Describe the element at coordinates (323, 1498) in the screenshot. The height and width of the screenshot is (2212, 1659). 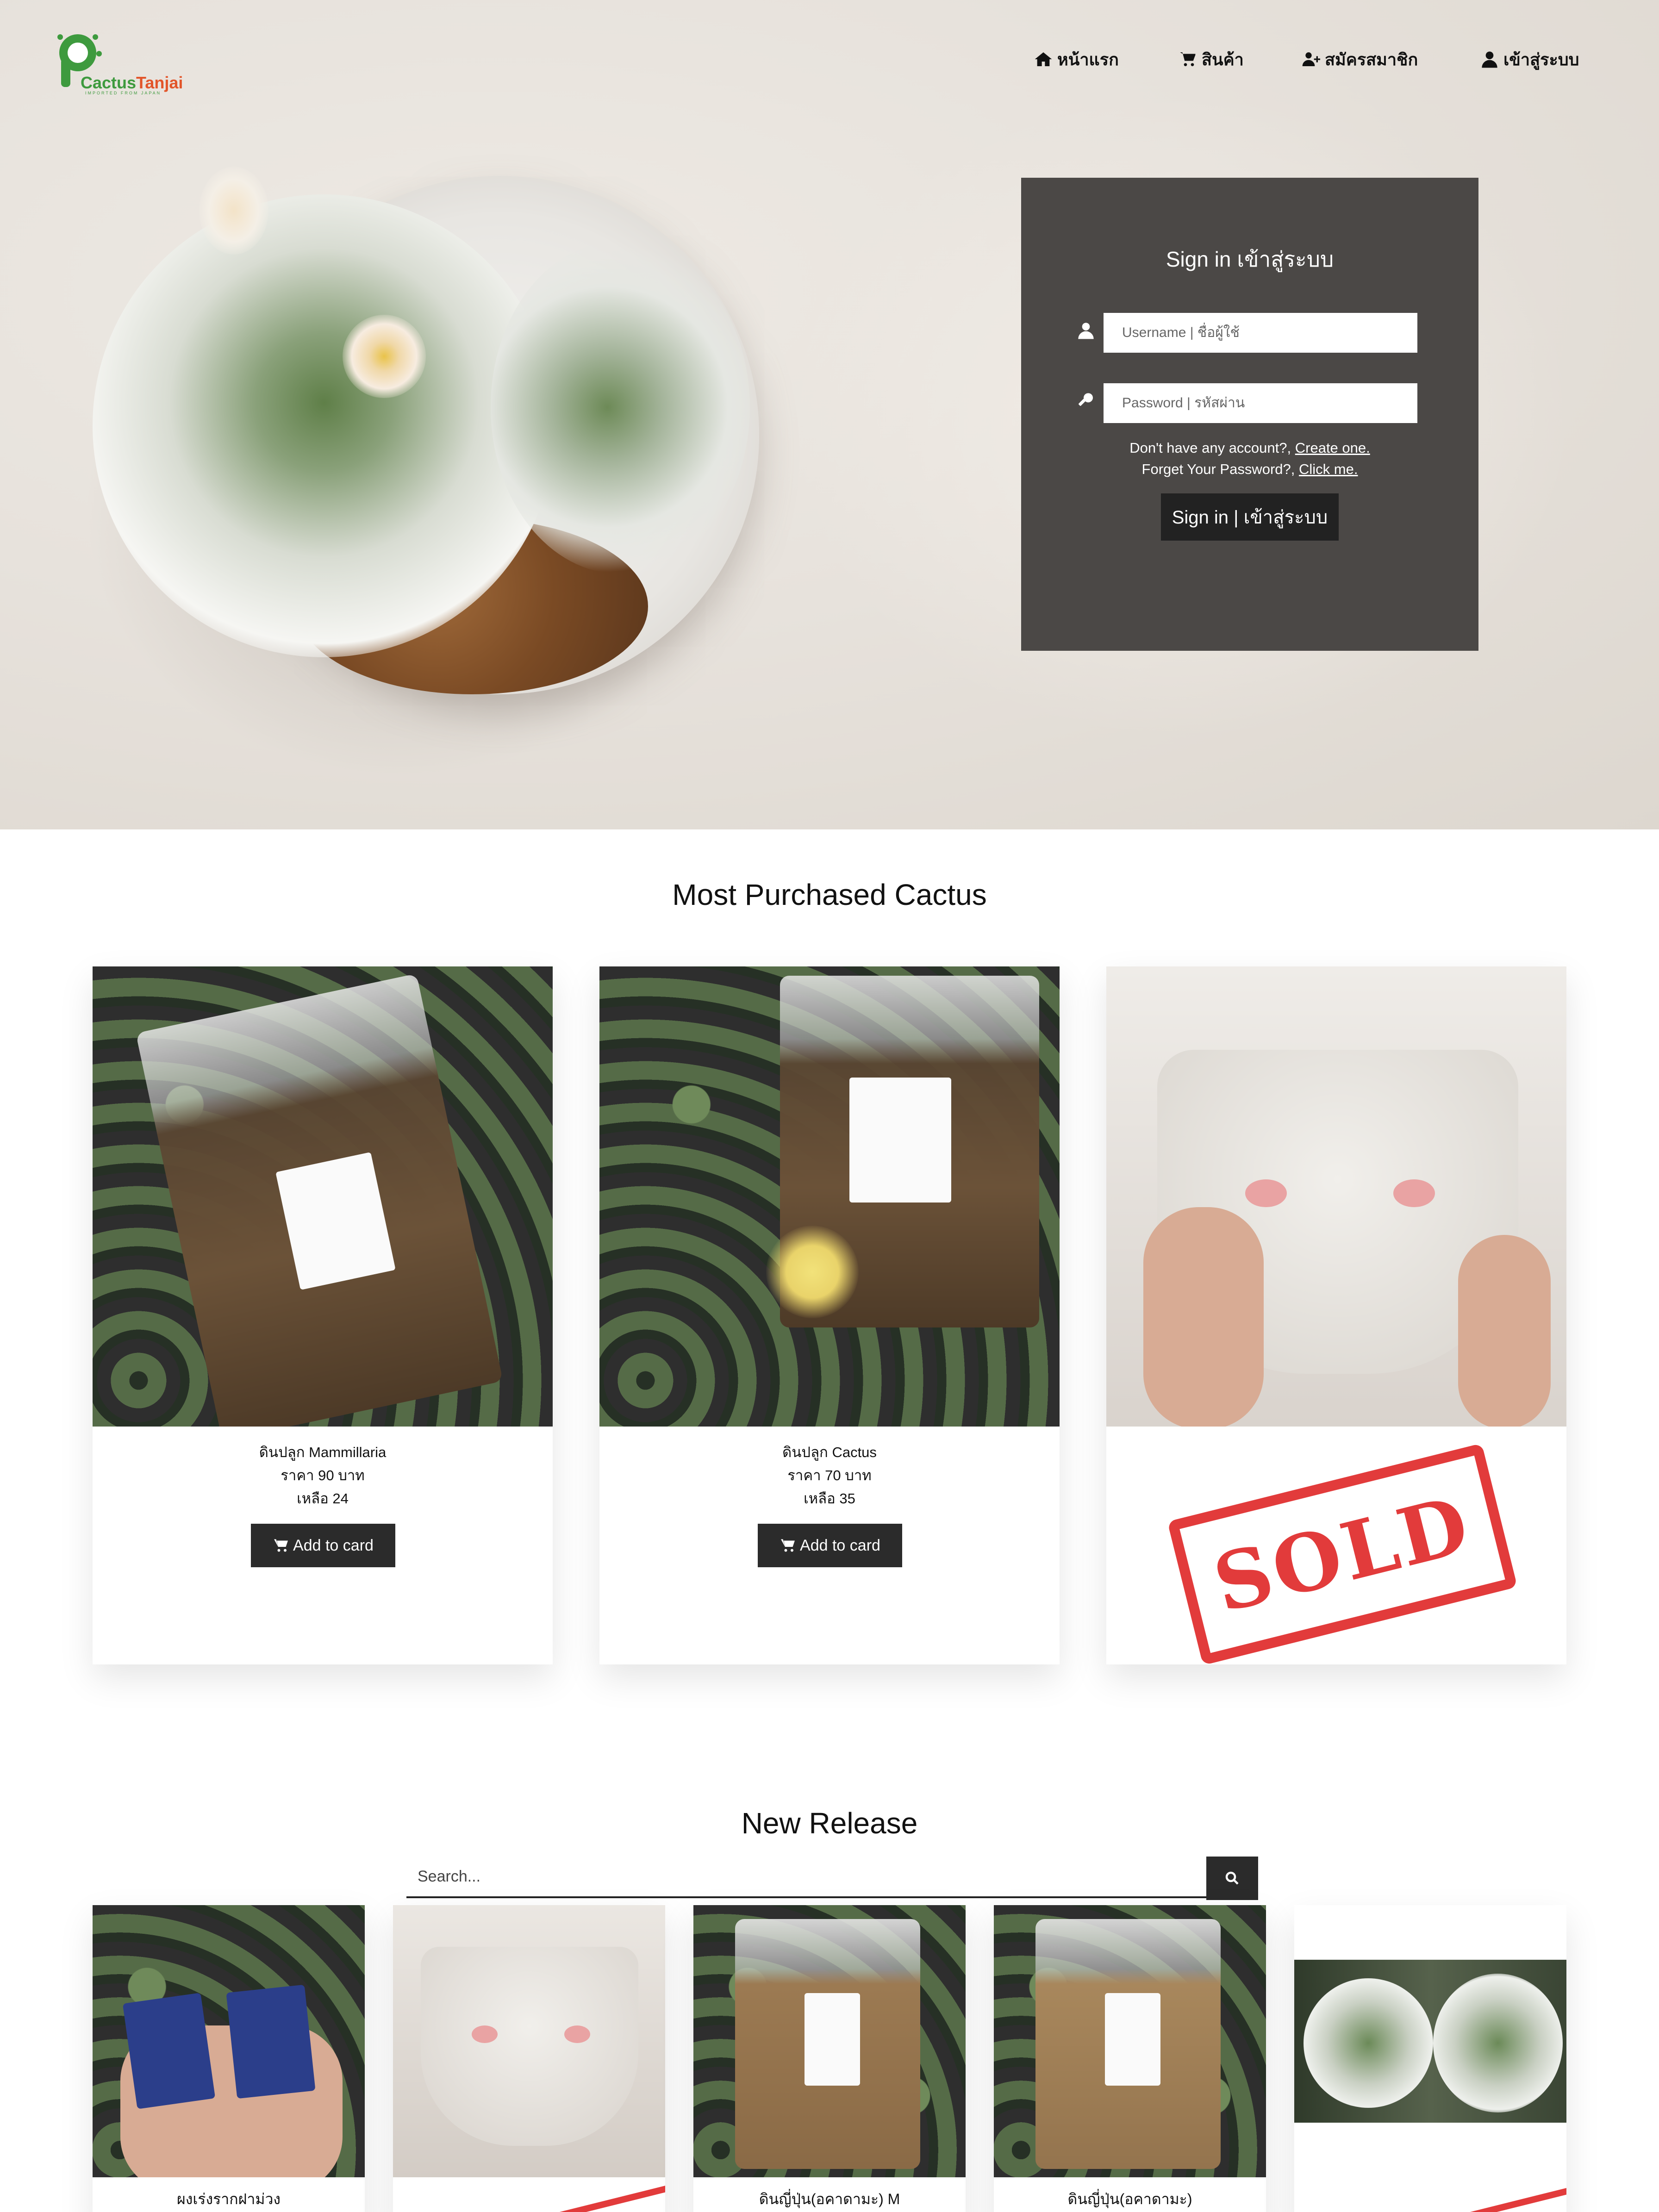
I see `product-stock: เหลือ 24` at that location.